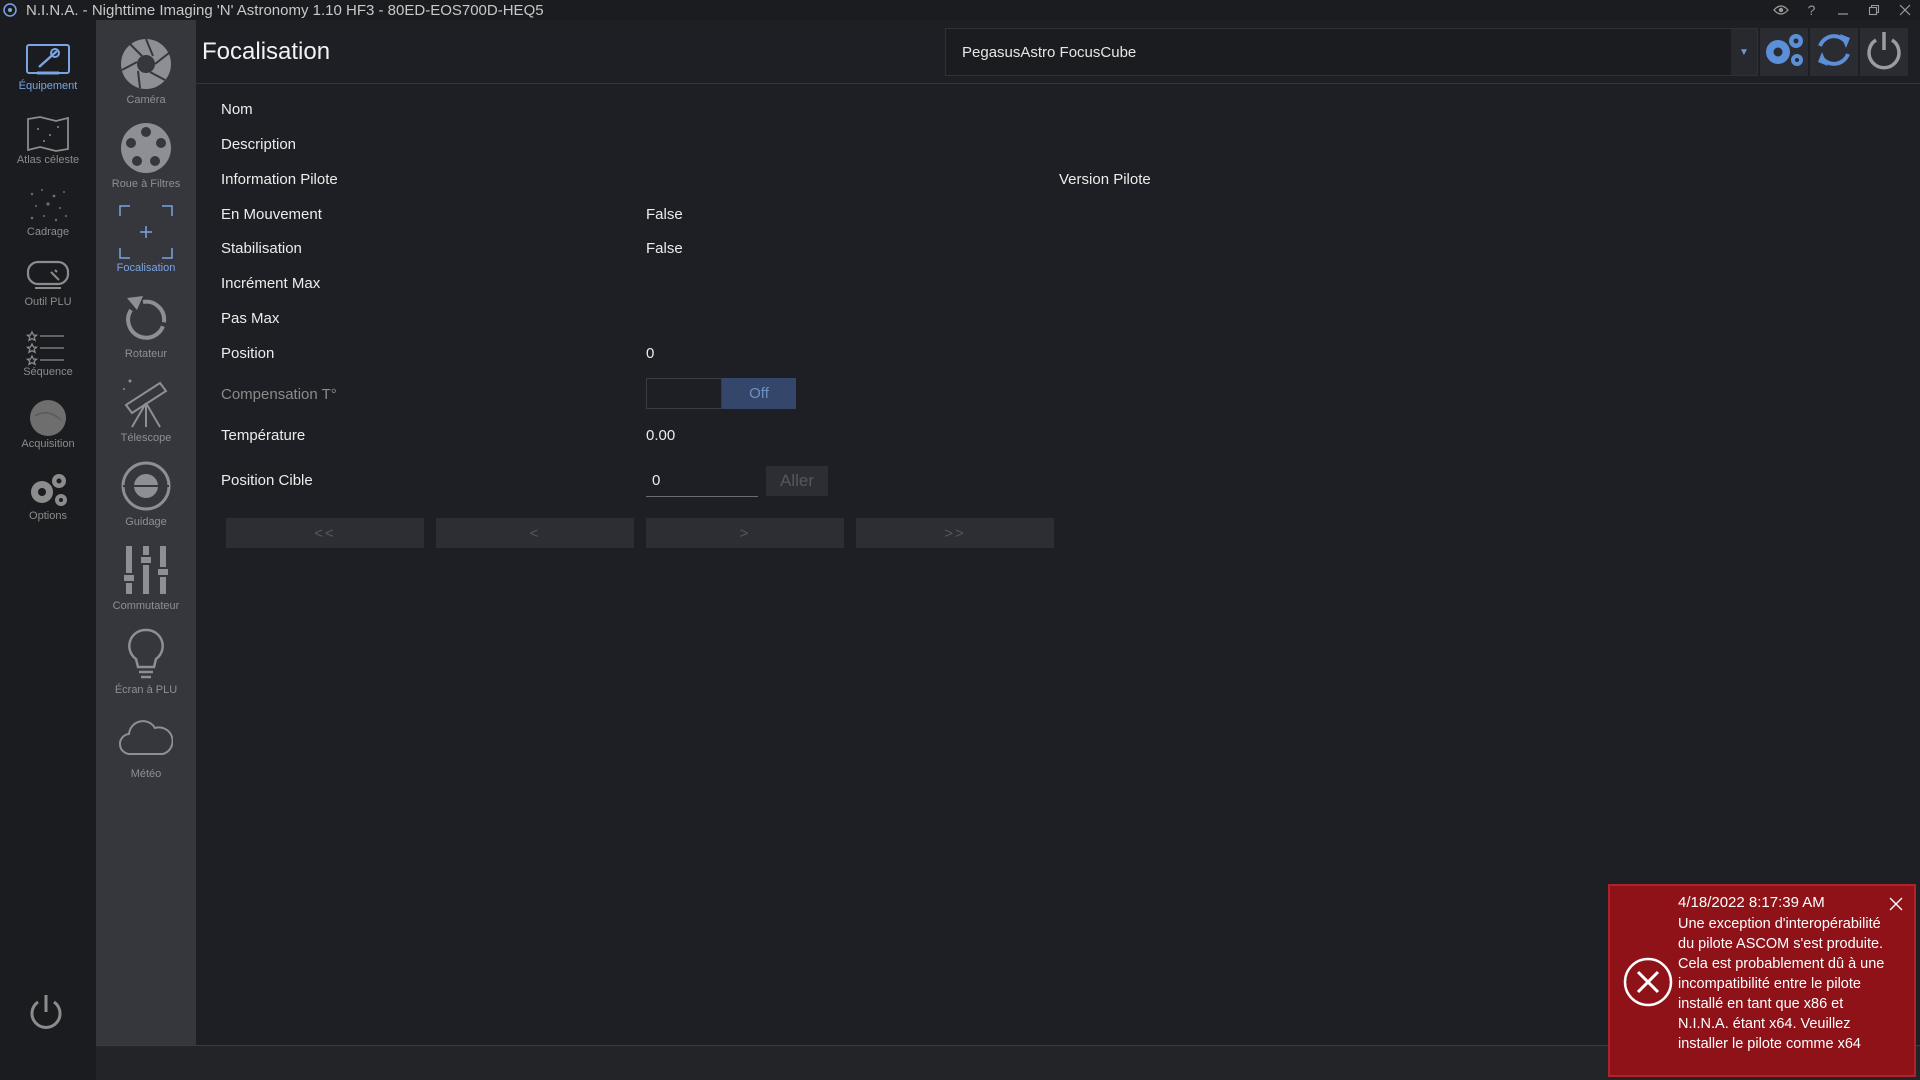 This screenshot has height=1080, width=1920. I want to click on temp-compensation-toggle: Off, so click(721, 393).